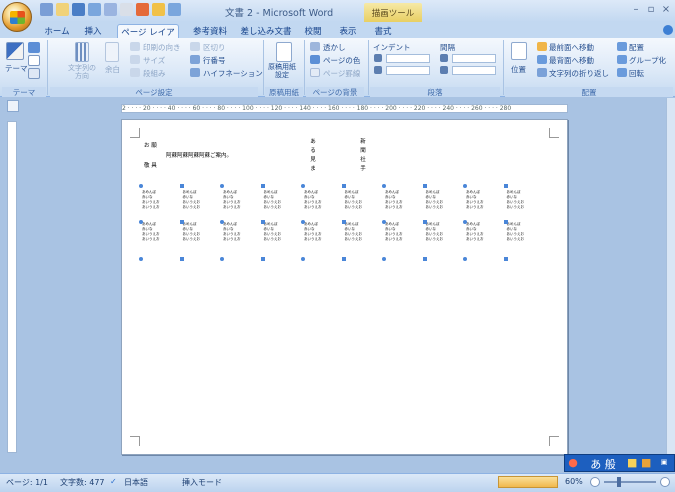 The height and width of the screenshot is (492, 675). I want to click on text-direction-icon, so click(82, 52).